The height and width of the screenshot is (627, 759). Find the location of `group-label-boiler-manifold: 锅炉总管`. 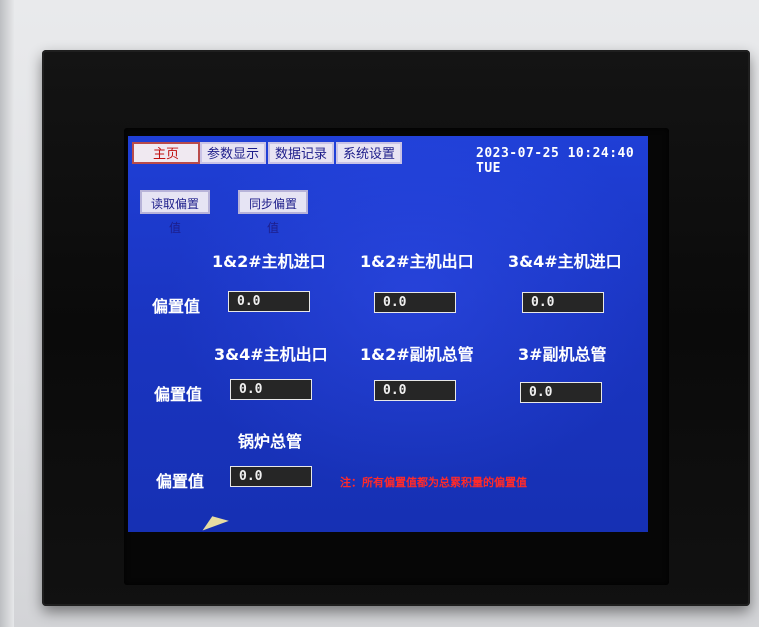

group-label-boiler-manifold: 锅炉总管 is located at coordinates (270, 441).